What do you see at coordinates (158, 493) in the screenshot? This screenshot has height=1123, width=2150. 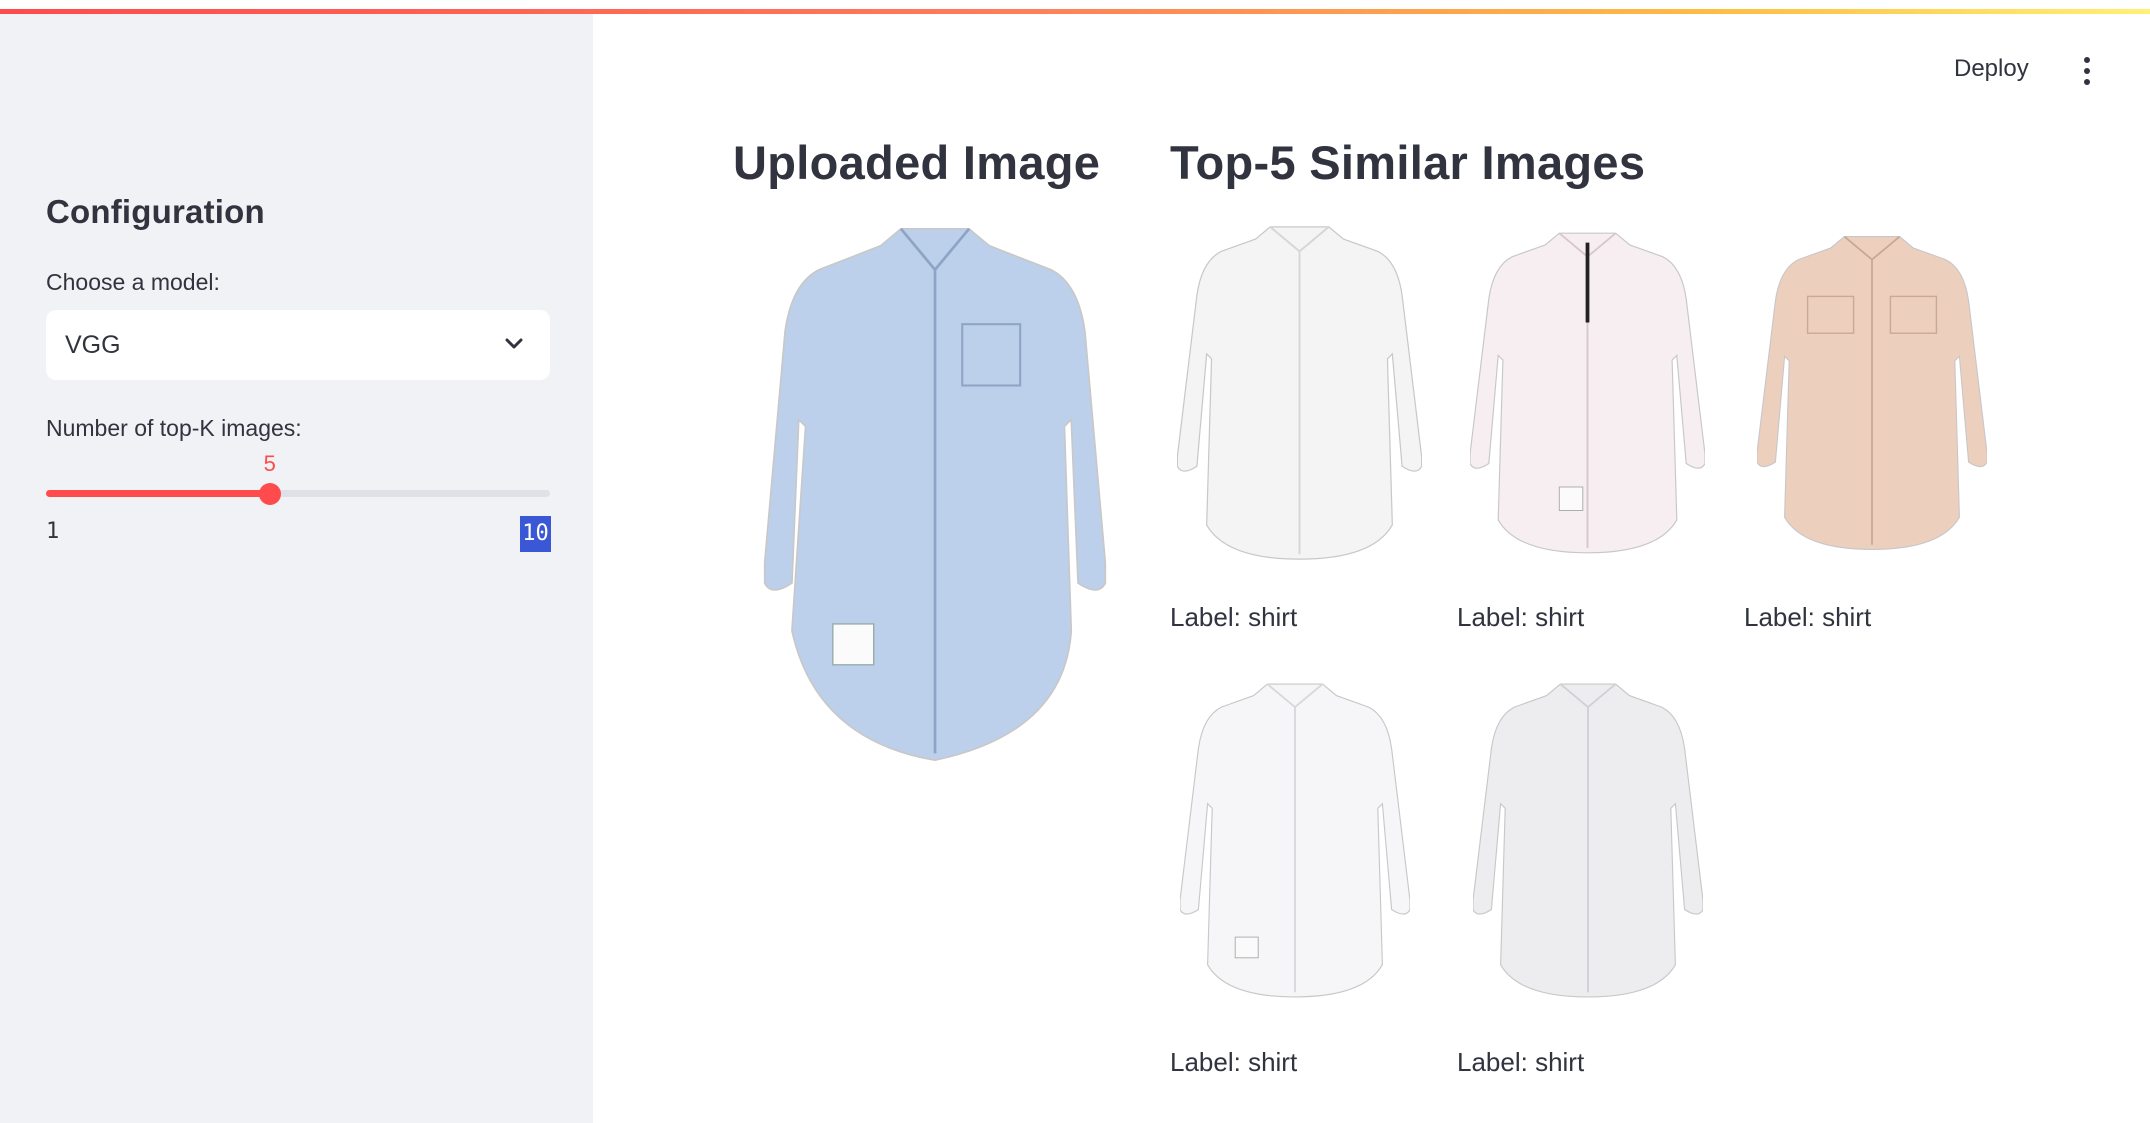 I see `slider-fill` at bounding box center [158, 493].